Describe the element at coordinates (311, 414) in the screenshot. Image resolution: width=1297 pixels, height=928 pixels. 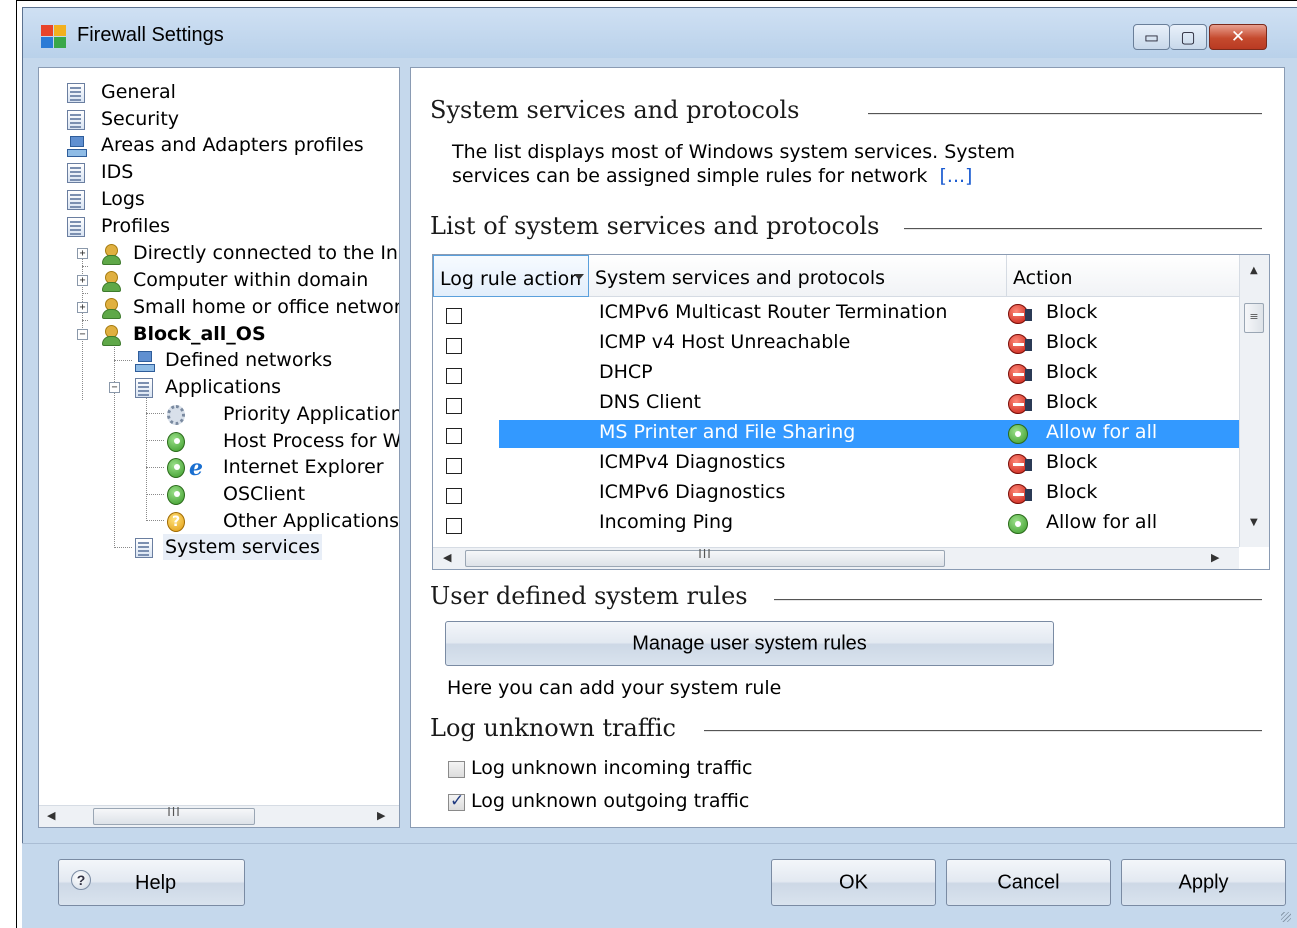
I see `tree-item-label: Priority Application` at that location.